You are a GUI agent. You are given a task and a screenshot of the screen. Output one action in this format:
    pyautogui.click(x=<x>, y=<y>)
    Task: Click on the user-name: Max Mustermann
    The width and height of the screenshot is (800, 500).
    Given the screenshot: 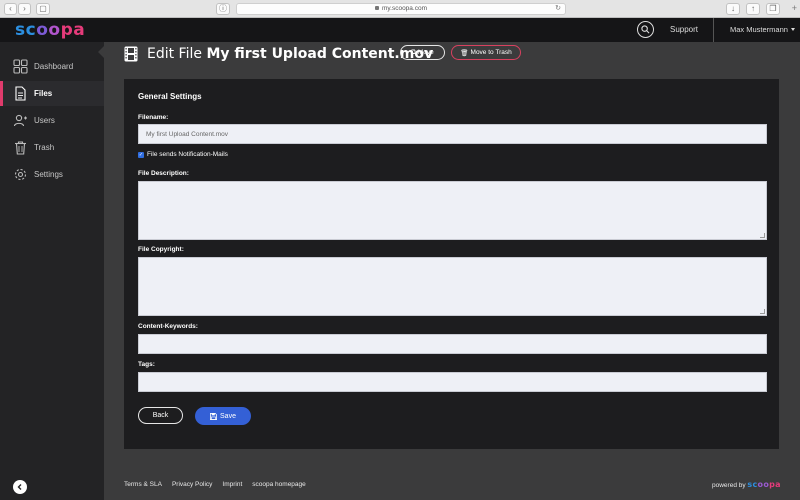 What is the action you would take?
    pyautogui.click(x=759, y=29)
    